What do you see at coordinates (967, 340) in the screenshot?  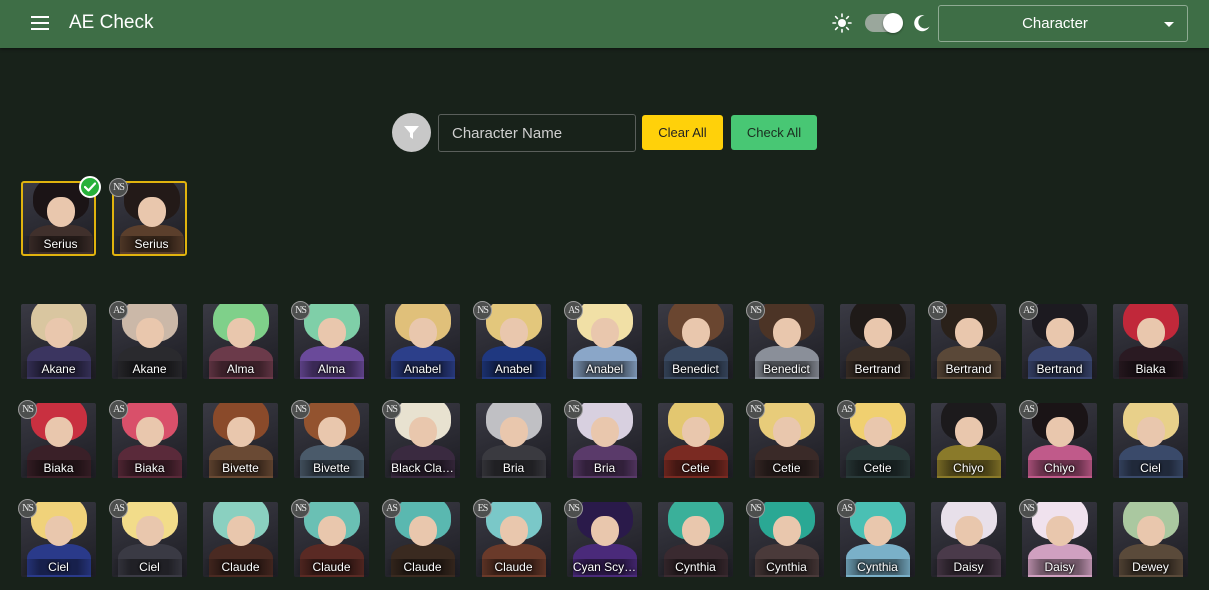 I see `character-card: Bertrand NS` at bounding box center [967, 340].